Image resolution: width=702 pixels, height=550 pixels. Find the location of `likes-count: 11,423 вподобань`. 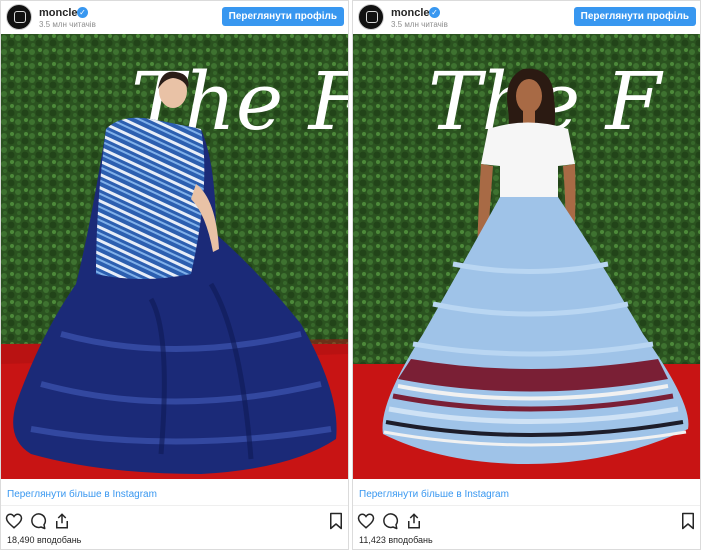

likes-count: 11,423 вподобань is located at coordinates (396, 540).